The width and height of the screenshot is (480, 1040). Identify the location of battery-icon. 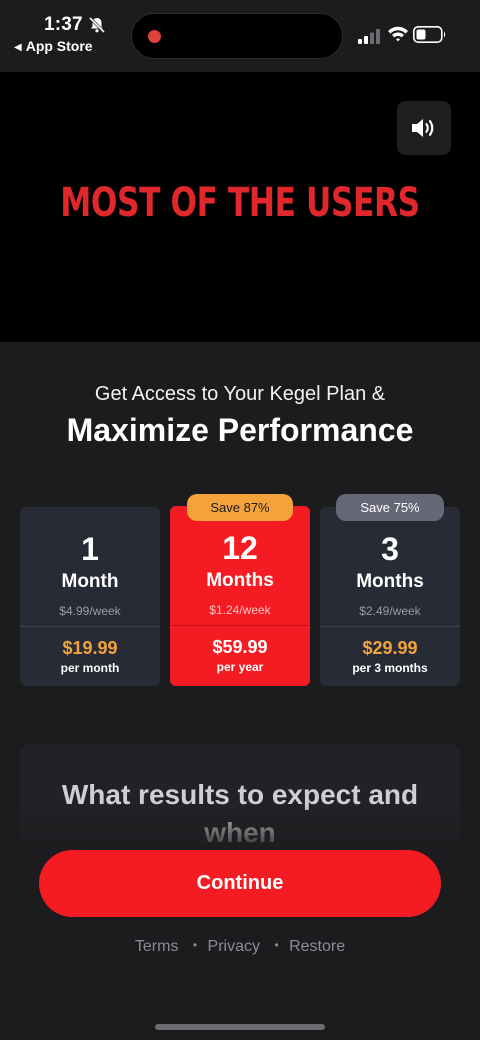
(429, 34).